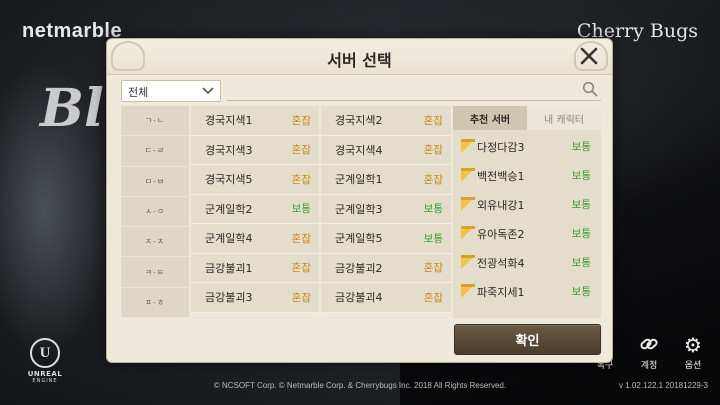  I want to click on close-icon, so click(589, 56).